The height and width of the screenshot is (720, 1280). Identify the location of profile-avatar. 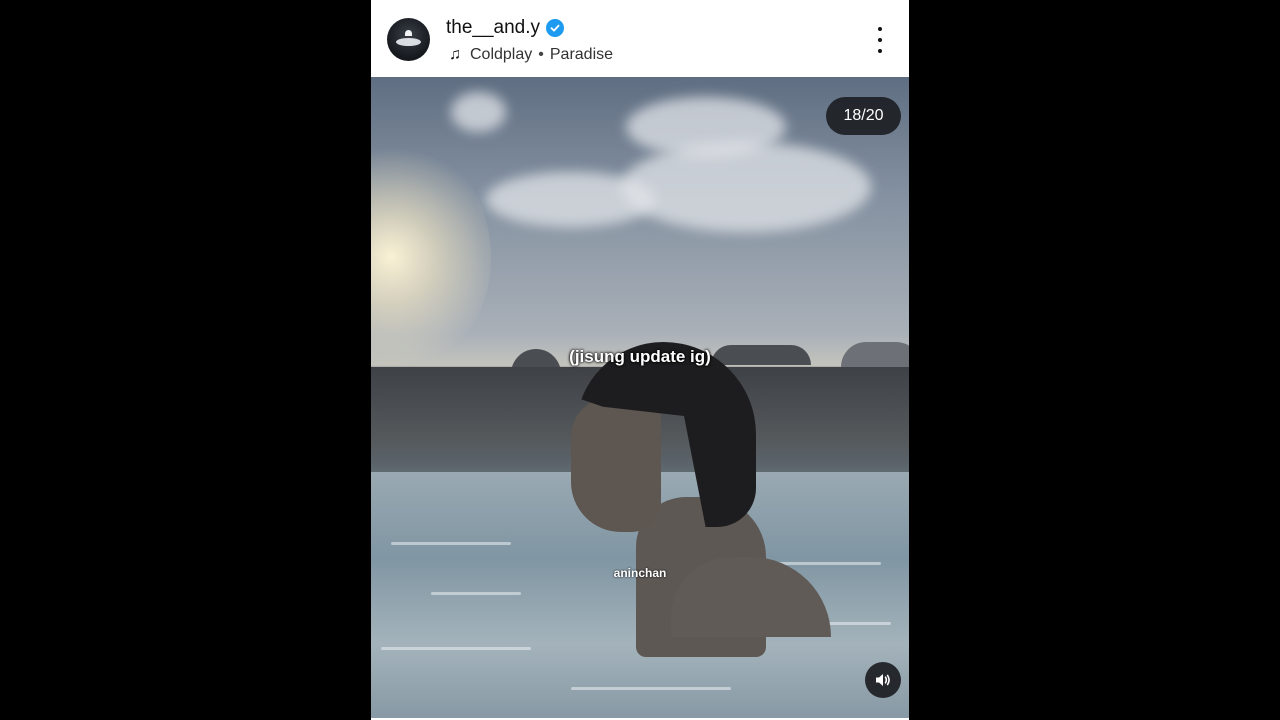
(408, 39).